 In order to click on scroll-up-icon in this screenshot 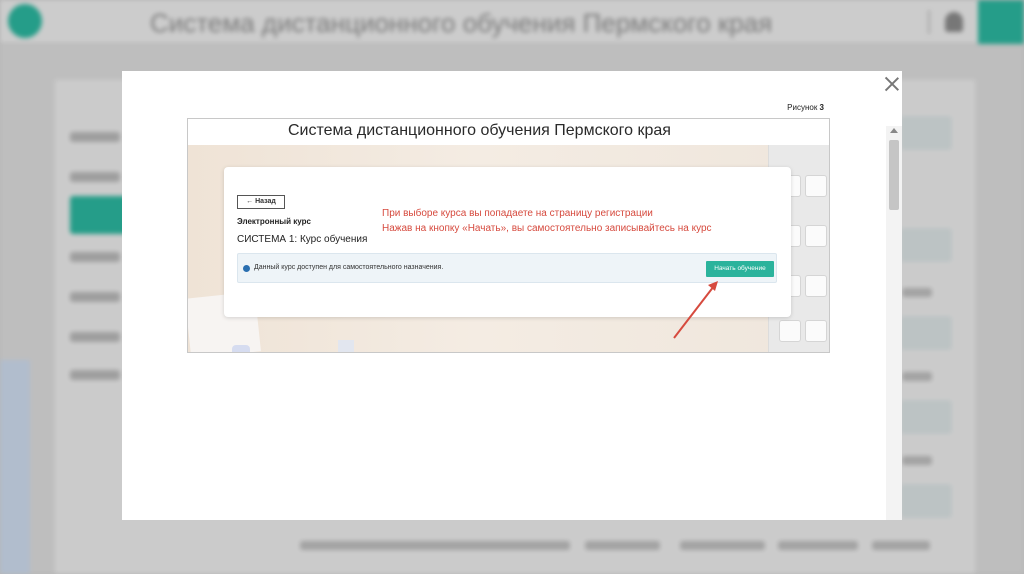, I will do `click(894, 130)`.